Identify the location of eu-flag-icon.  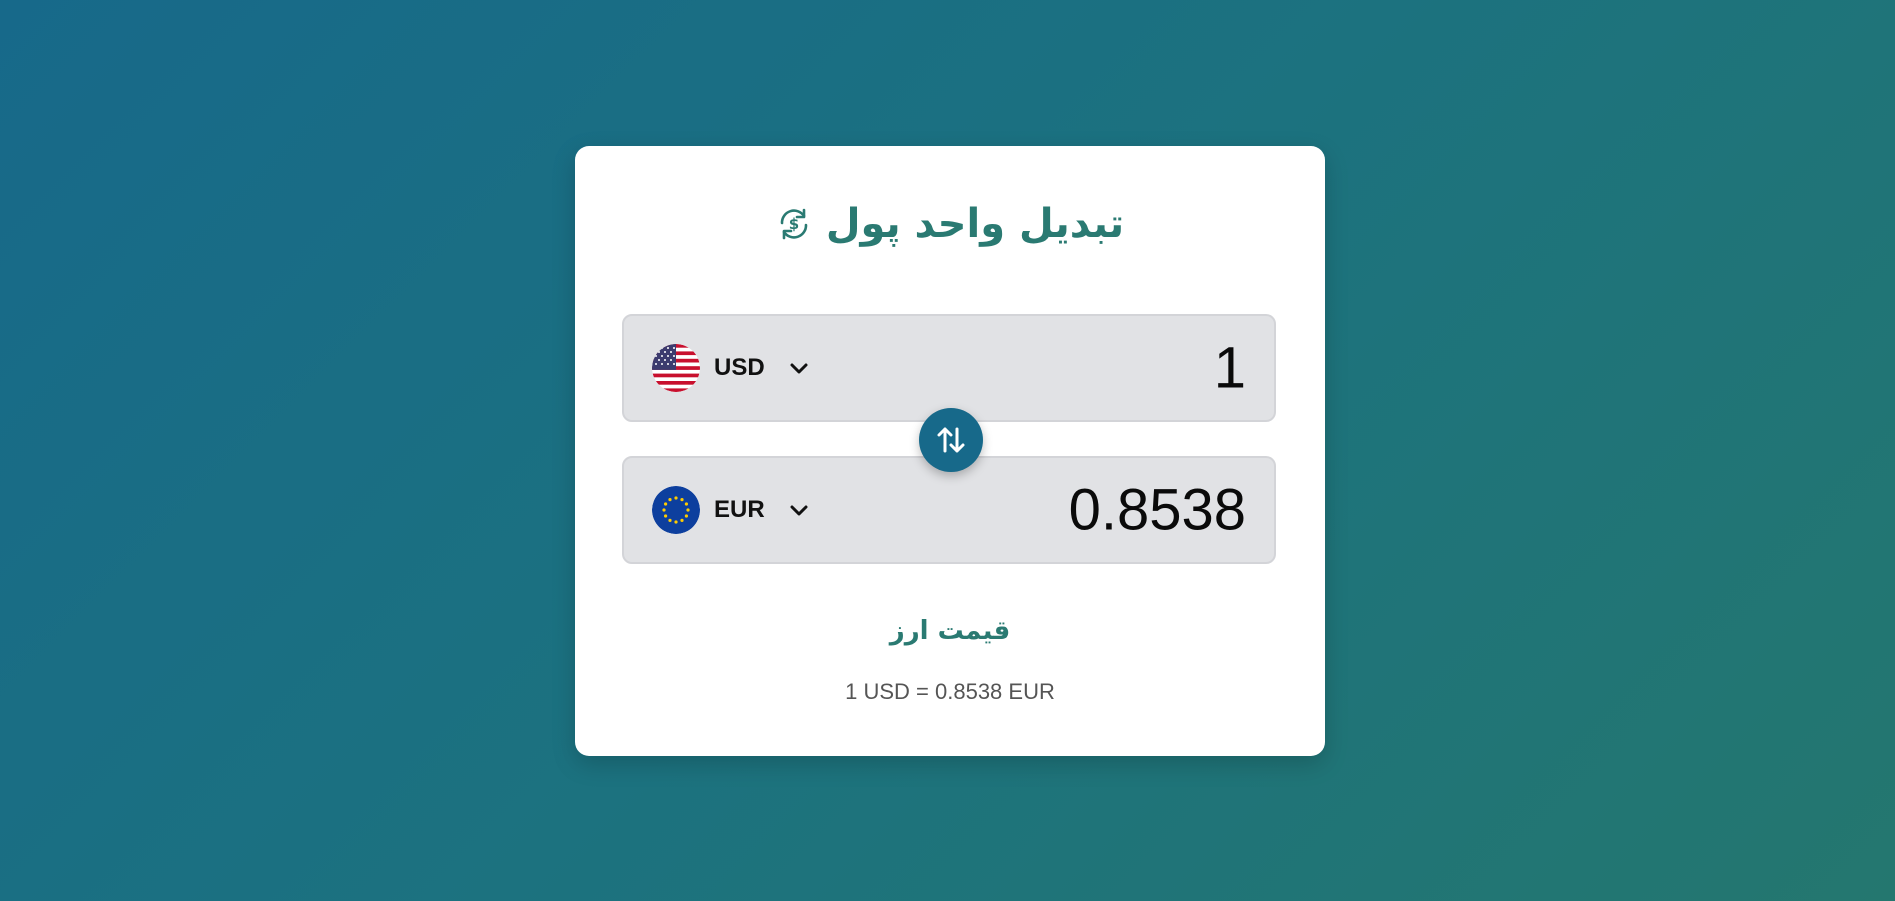
(676, 510).